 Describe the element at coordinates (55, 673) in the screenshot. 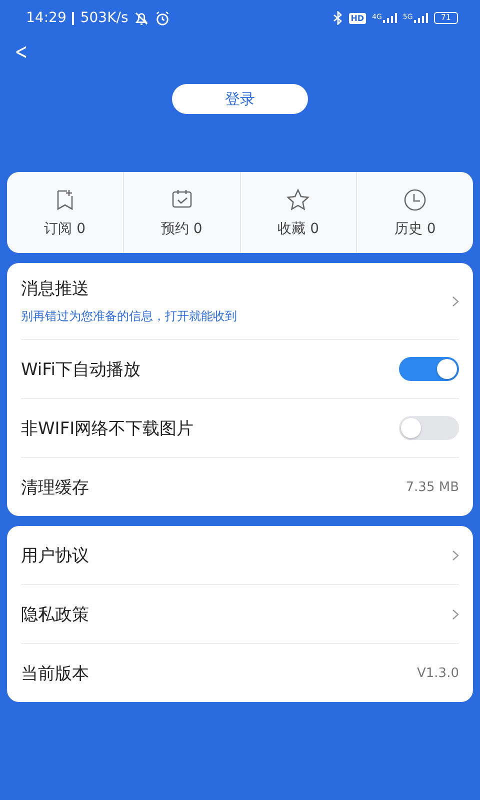

I see `setting-label: 当前版本` at that location.